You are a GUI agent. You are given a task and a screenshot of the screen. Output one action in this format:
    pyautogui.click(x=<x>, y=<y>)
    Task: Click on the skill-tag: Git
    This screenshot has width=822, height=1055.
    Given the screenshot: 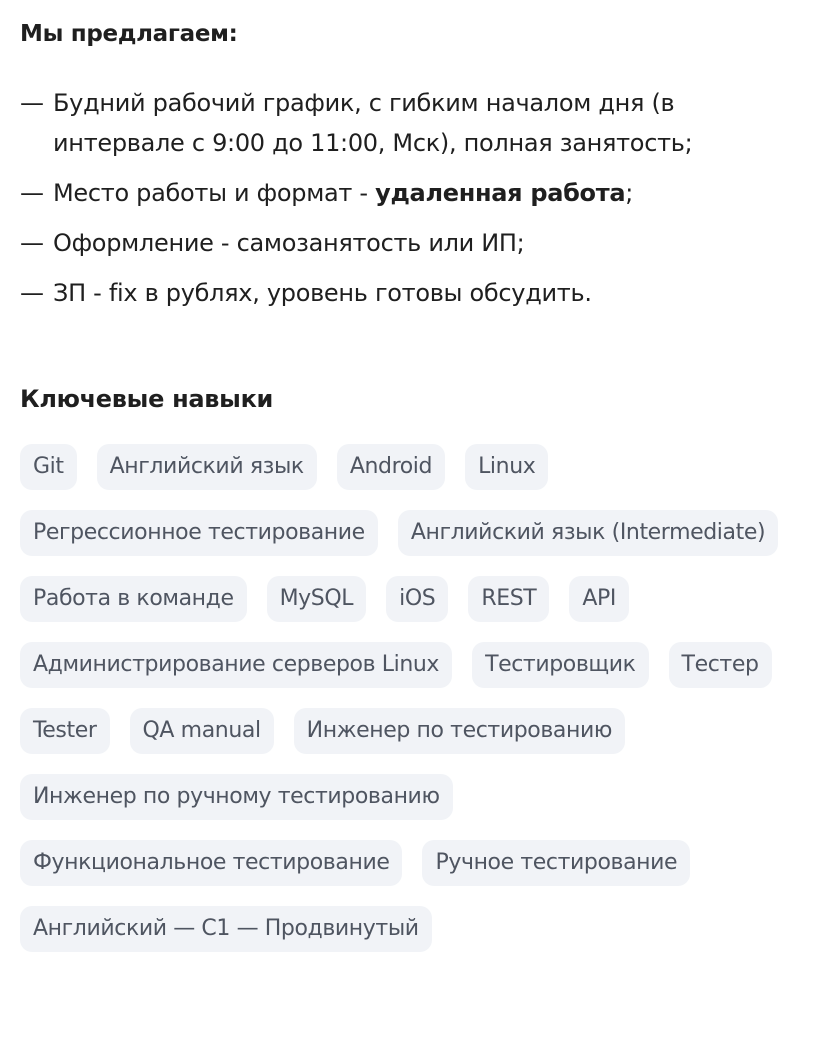 What is the action you would take?
    pyautogui.click(x=48, y=467)
    